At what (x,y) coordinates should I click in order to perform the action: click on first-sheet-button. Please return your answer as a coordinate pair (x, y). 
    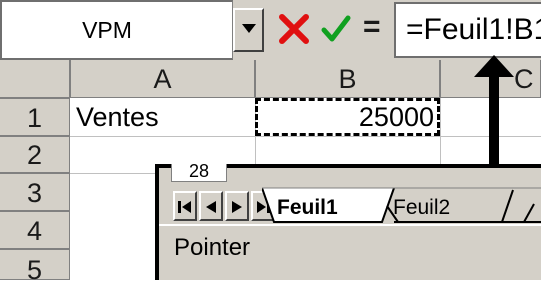
    Looking at the image, I should click on (185, 206).